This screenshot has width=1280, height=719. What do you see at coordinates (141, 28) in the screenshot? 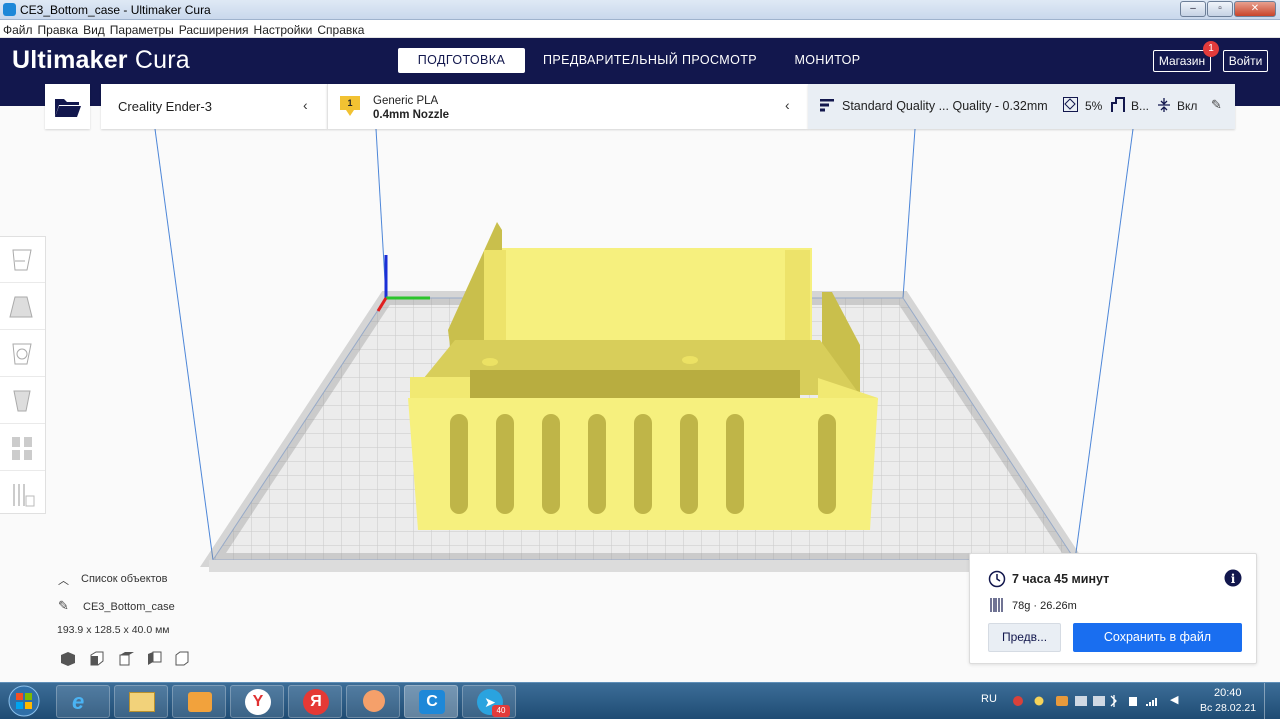
I see `menu-settings: Параметры` at bounding box center [141, 28].